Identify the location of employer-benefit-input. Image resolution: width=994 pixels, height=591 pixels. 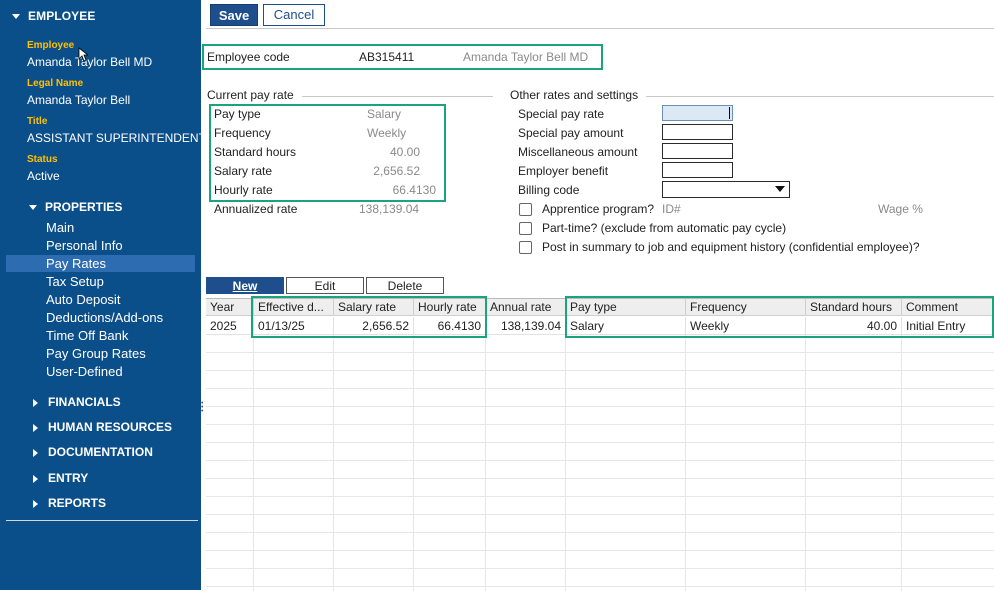
(697, 170).